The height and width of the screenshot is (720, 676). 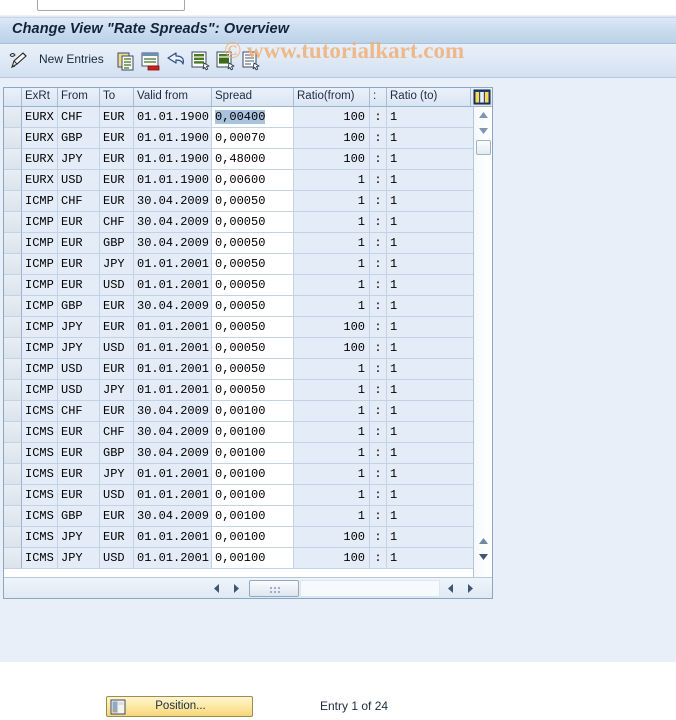 I want to click on copy-icon, so click(x=126, y=61).